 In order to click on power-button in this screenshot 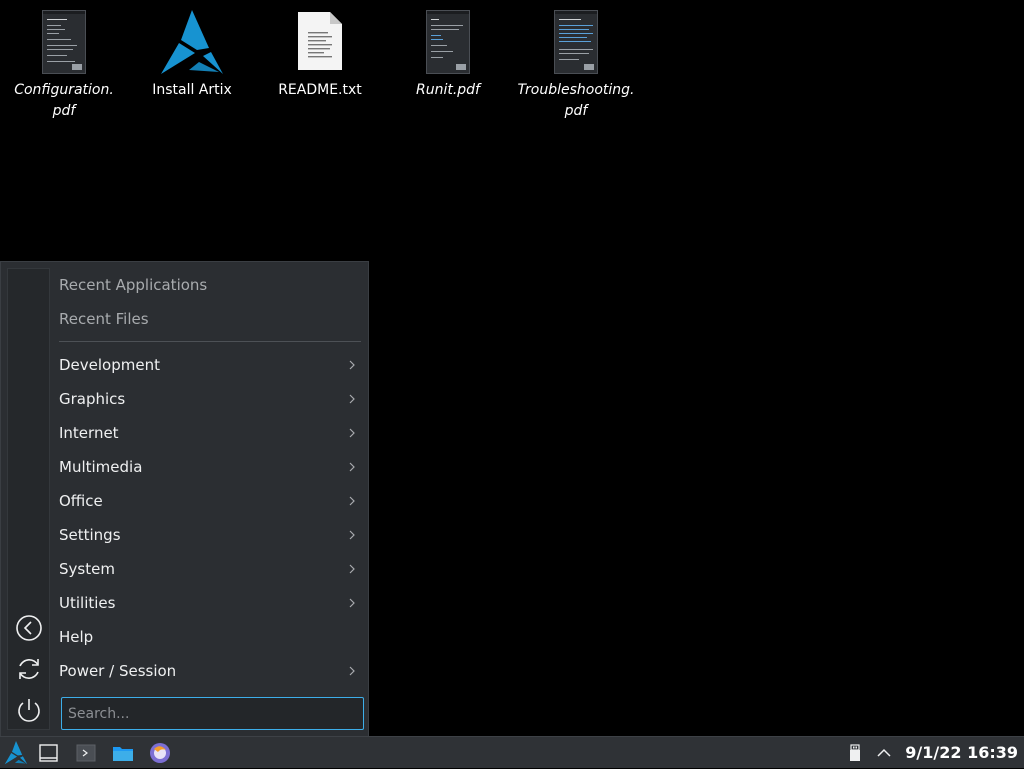, I will do `click(29, 710)`.